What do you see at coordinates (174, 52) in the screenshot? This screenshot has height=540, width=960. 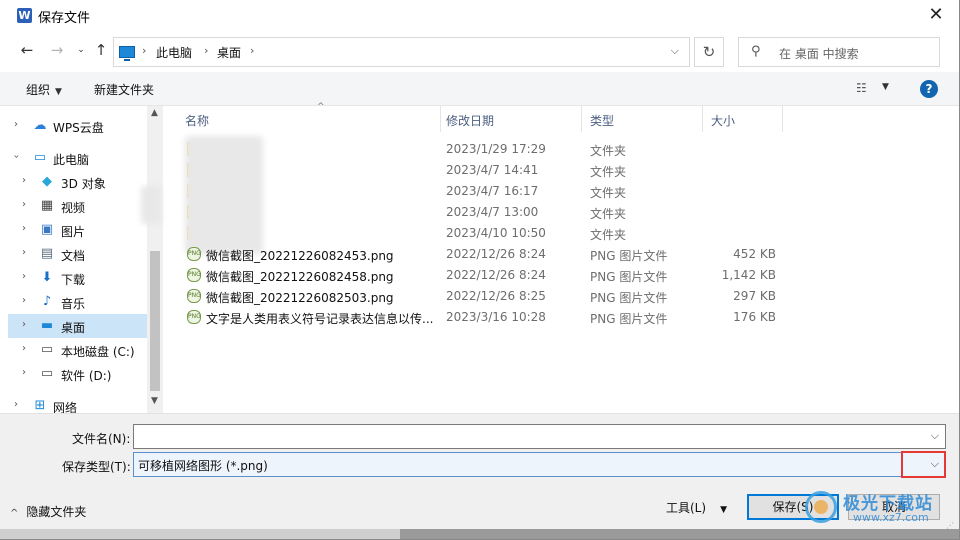 I see `breadcrumb-this-pc: 此电脑` at bounding box center [174, 52].